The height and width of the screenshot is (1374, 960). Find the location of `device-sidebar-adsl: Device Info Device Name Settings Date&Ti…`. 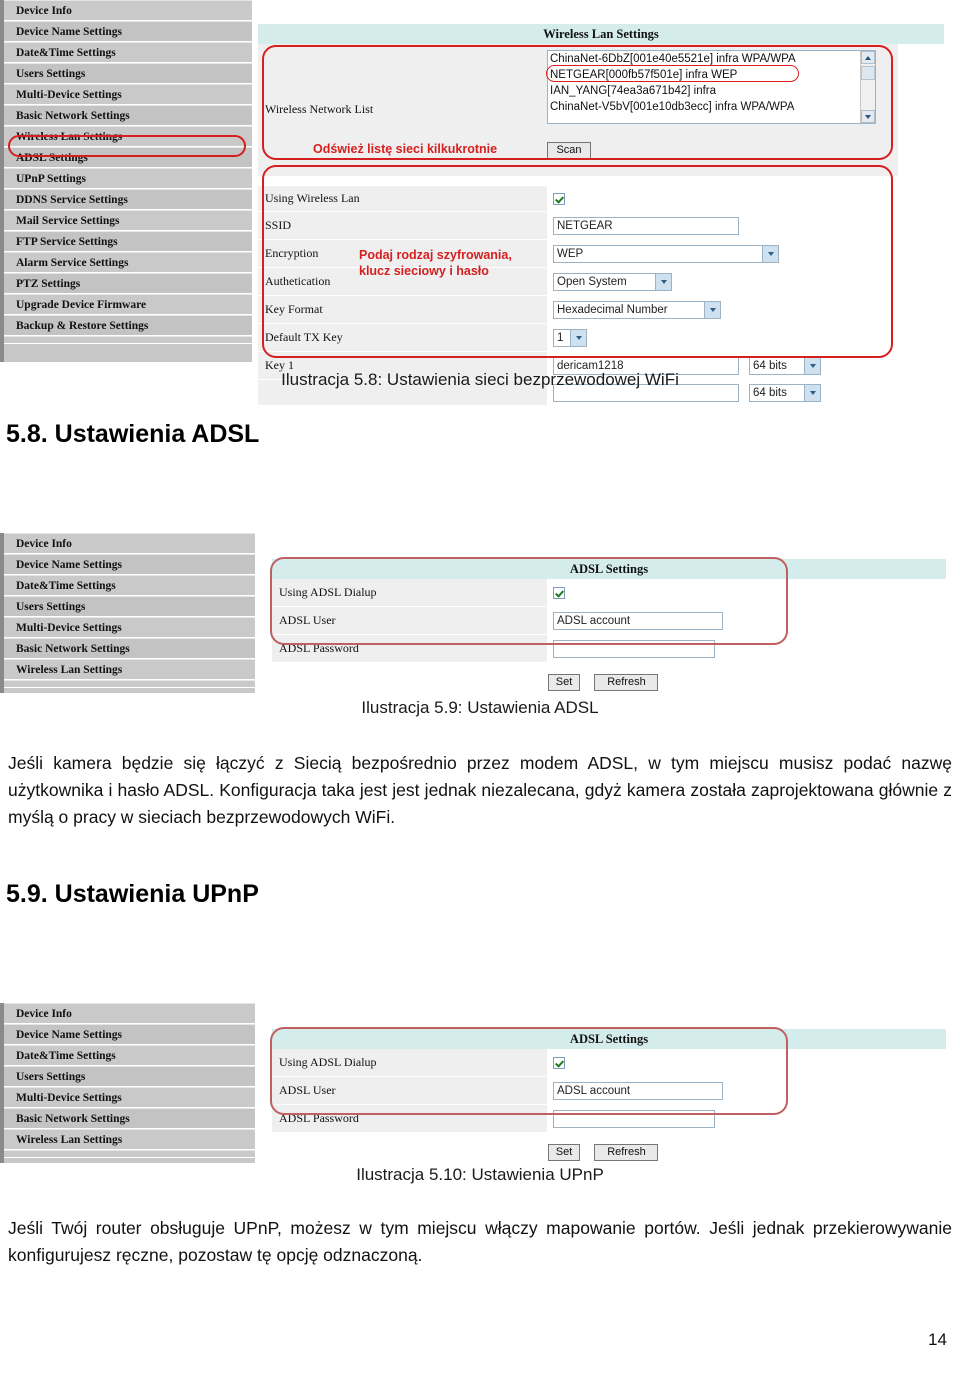

device-sidebar-adsl: Device Info Device Name Settings Date&Ti… is located at coordinates (127, 613).